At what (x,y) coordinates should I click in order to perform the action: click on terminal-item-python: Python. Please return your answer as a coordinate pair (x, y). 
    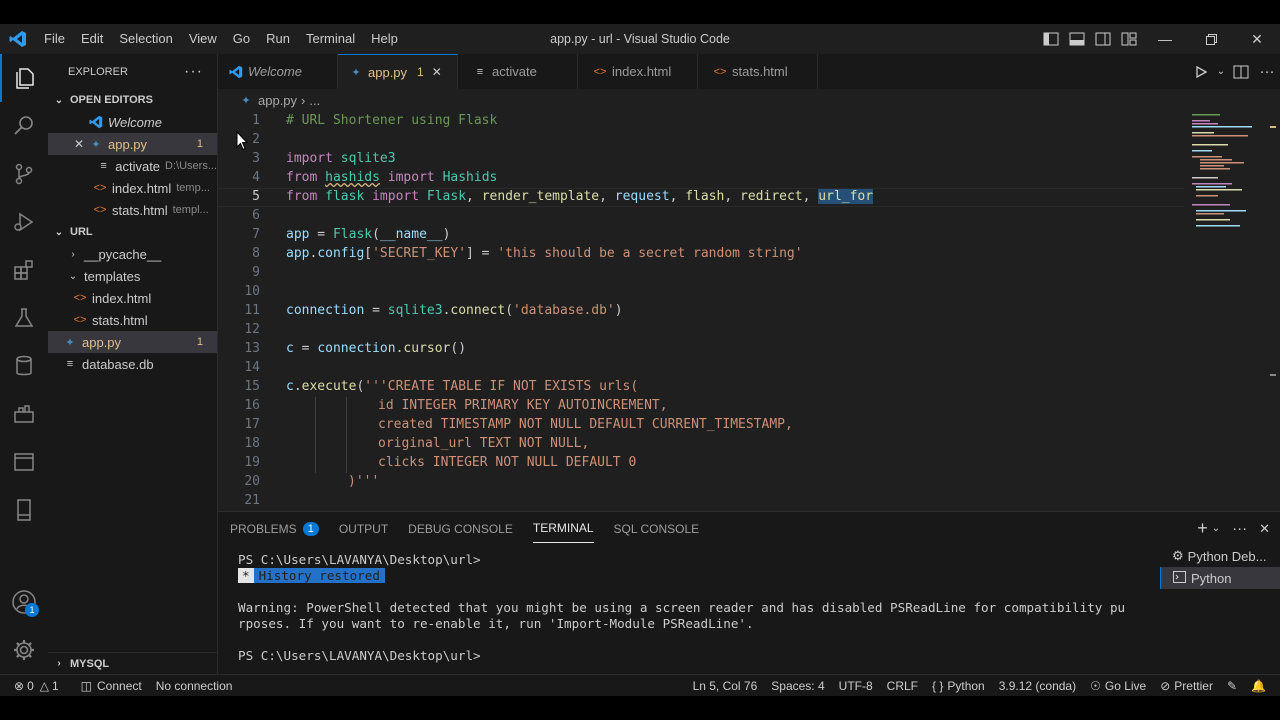
    Looking at the image, I should click on (1220, 578).